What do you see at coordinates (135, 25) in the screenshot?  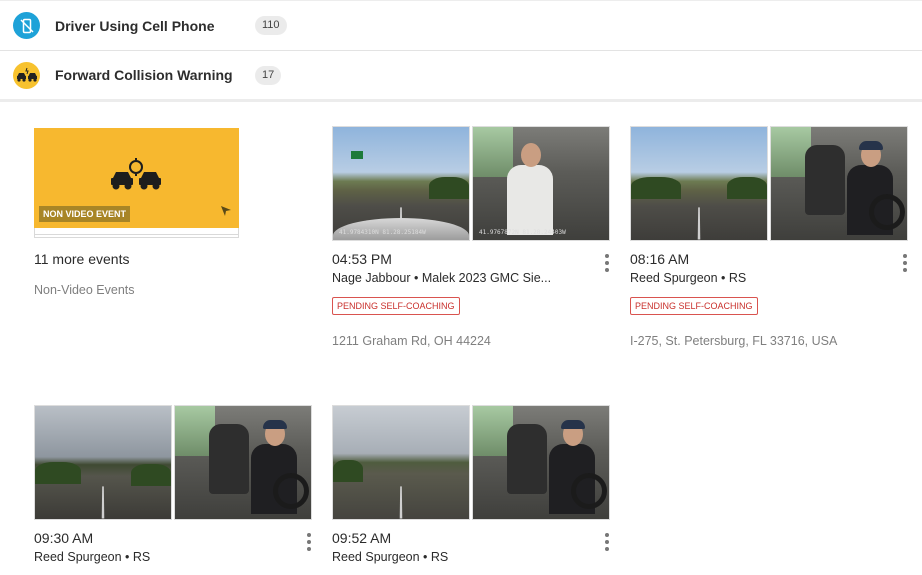 I see `category-label: Driver Using Cell Phone` at bounding box center [135, 25].